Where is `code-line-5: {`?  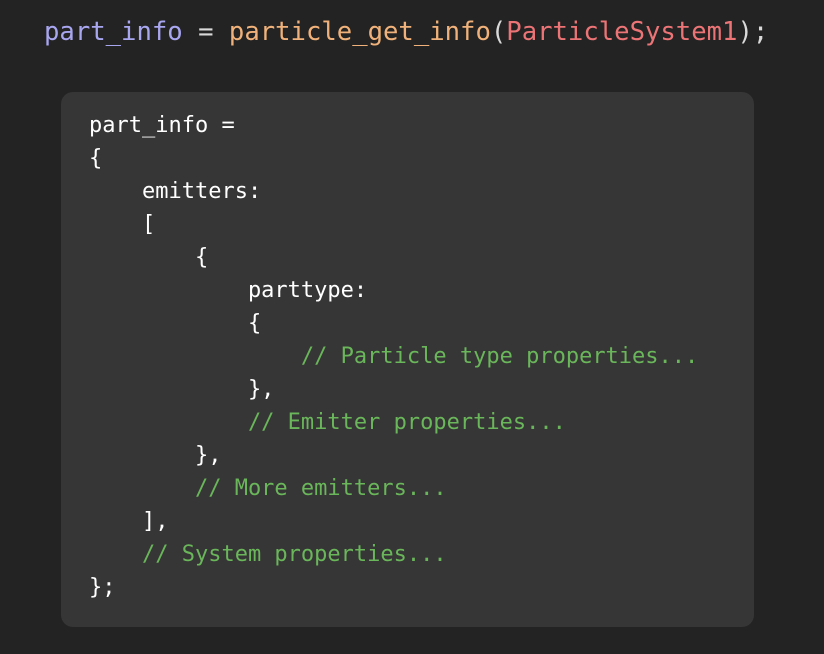
code-line-5: { is located at coordinates (149, 257).